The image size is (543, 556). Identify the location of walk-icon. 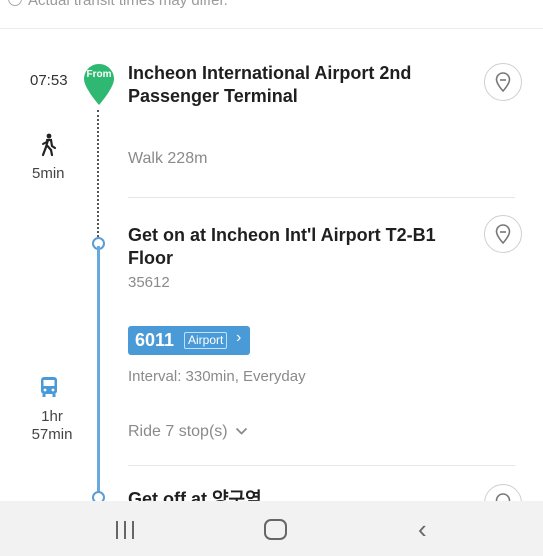
(49, 145).